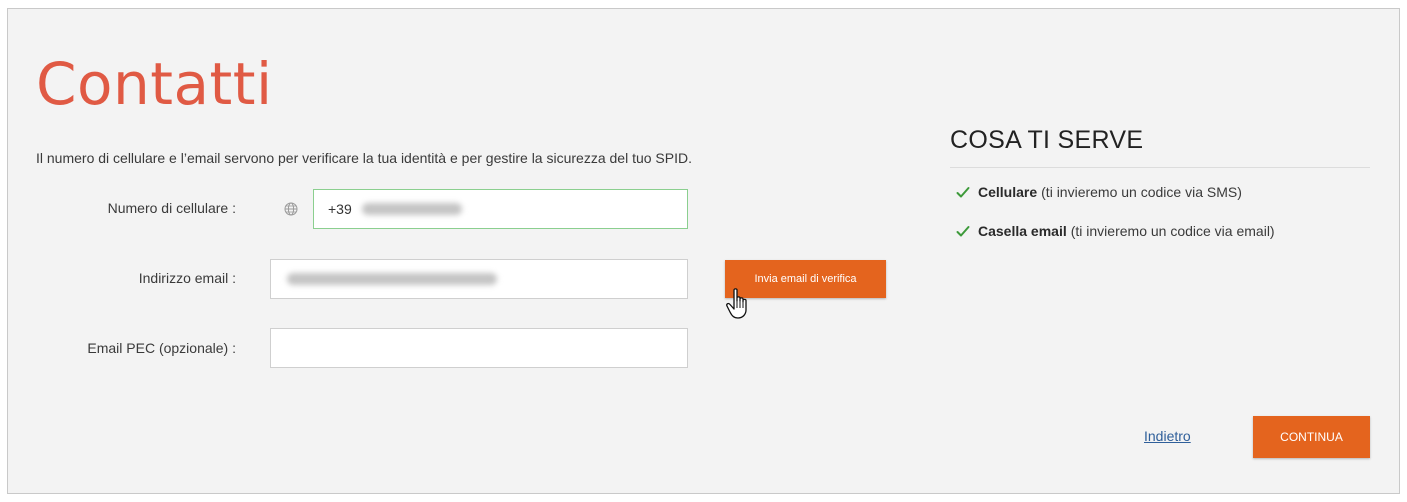 The width and height of the screenshot is (1407, 502). What do you see at coordinates (1172, 231) in the screenshot?
I see `requirement-email-desc: (ti invieremo un codice via email)` at bounding box center [1172, 231].